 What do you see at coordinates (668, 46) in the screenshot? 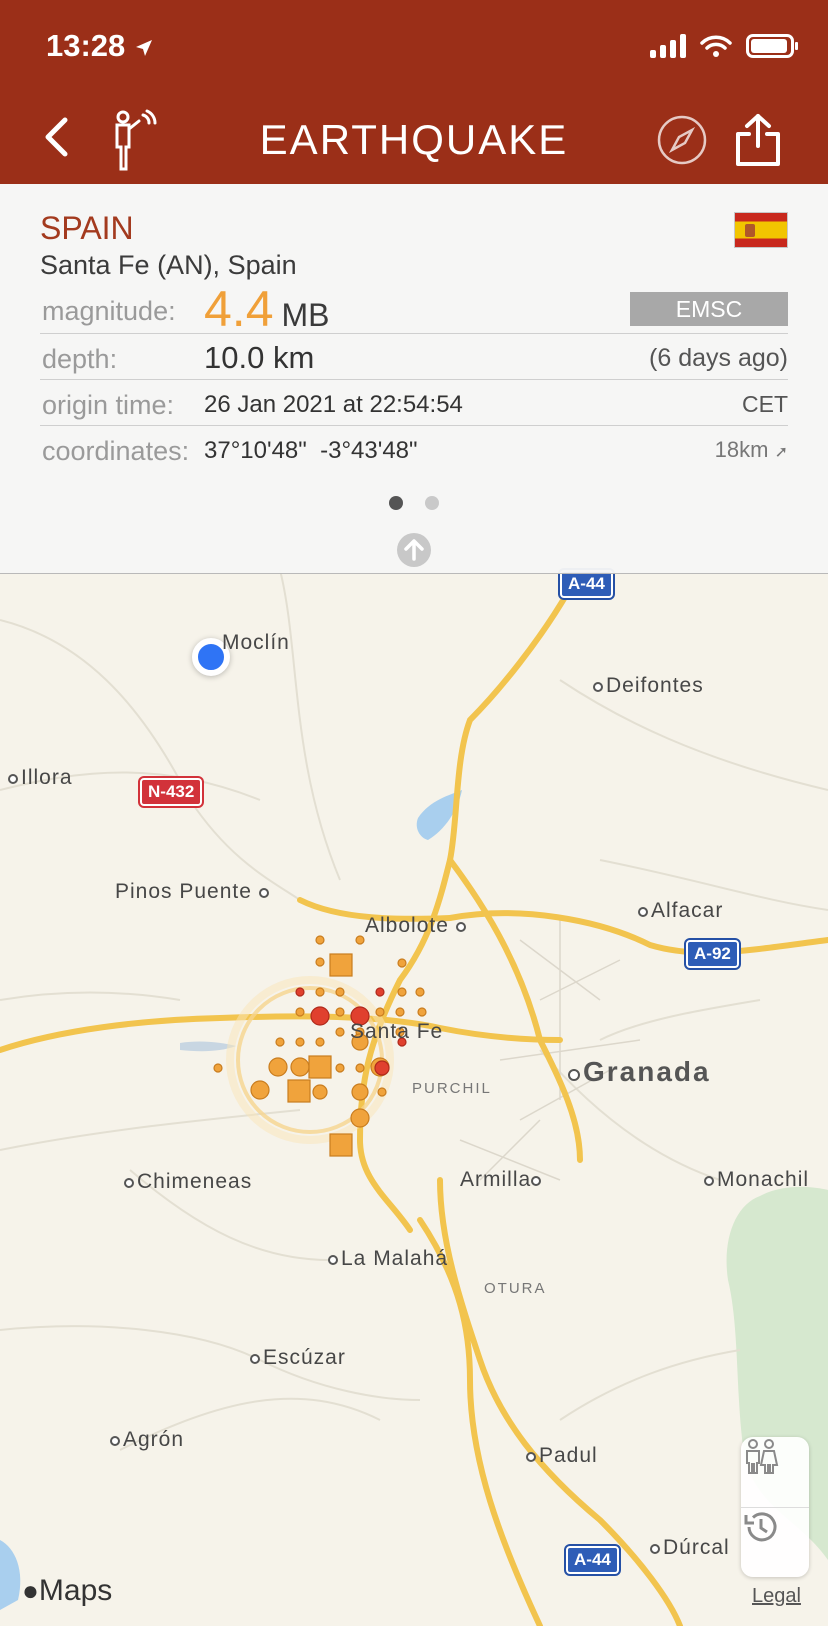
I see `cellular-signal-icon` at bounding box center [668, 46].